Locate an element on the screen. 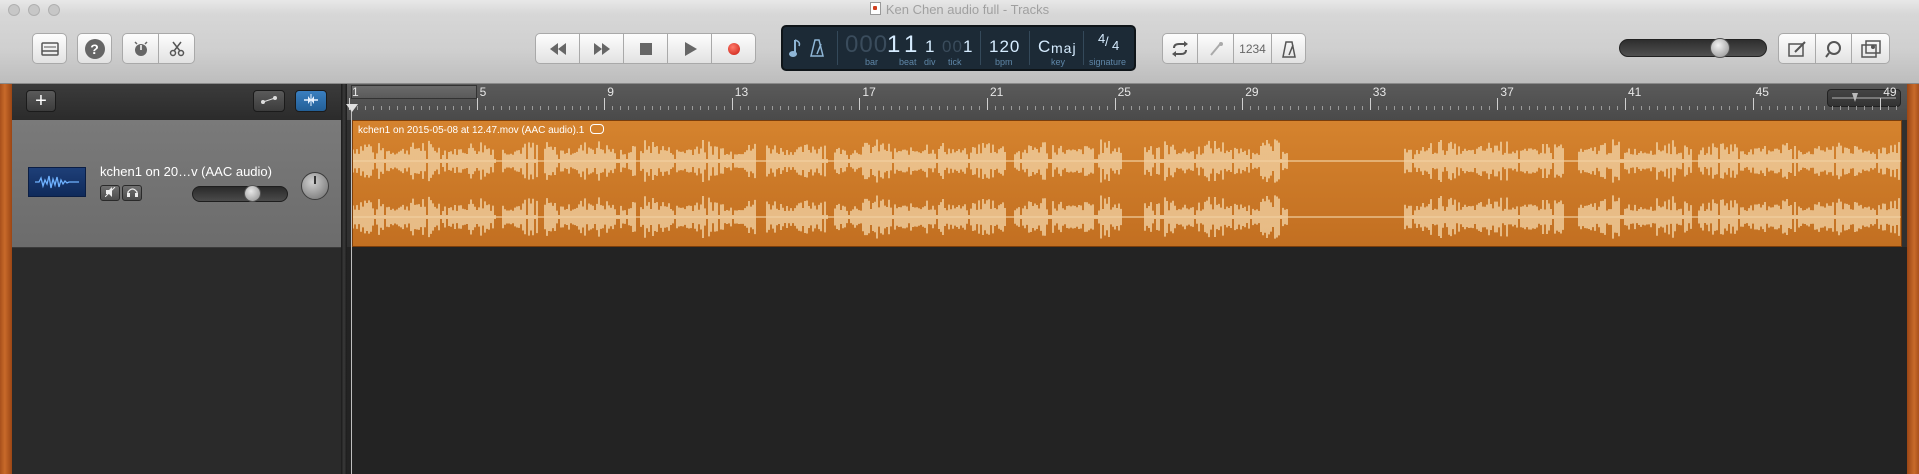 The image size is (1919, 474). lcd-key-mode: maj is located at coordinates (1064, 48).